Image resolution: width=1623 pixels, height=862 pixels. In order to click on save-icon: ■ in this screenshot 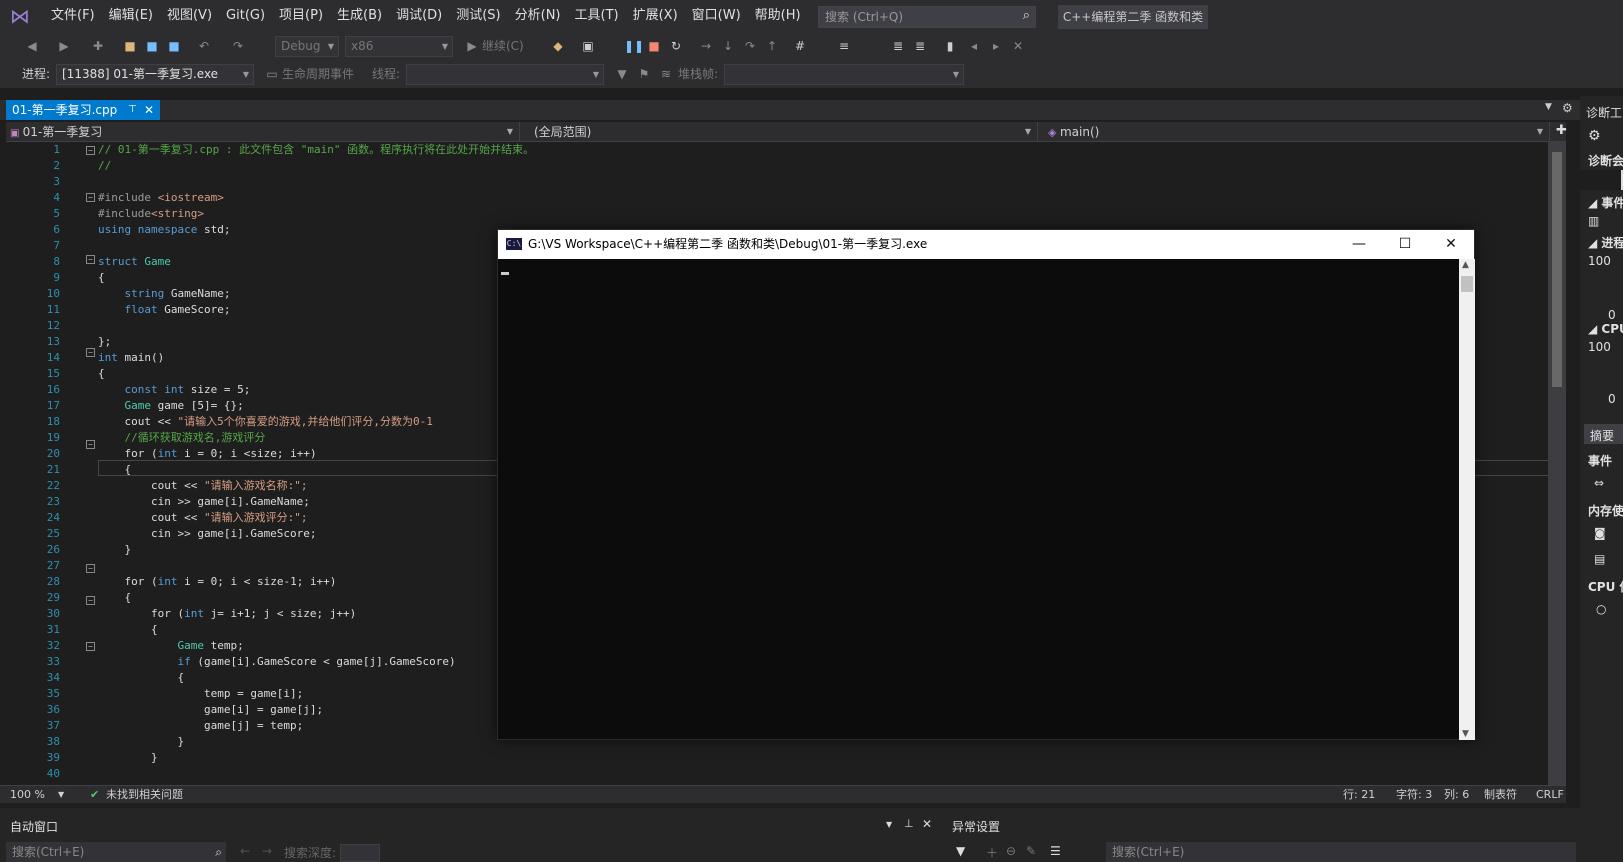, I will do `click(152, 46)`.